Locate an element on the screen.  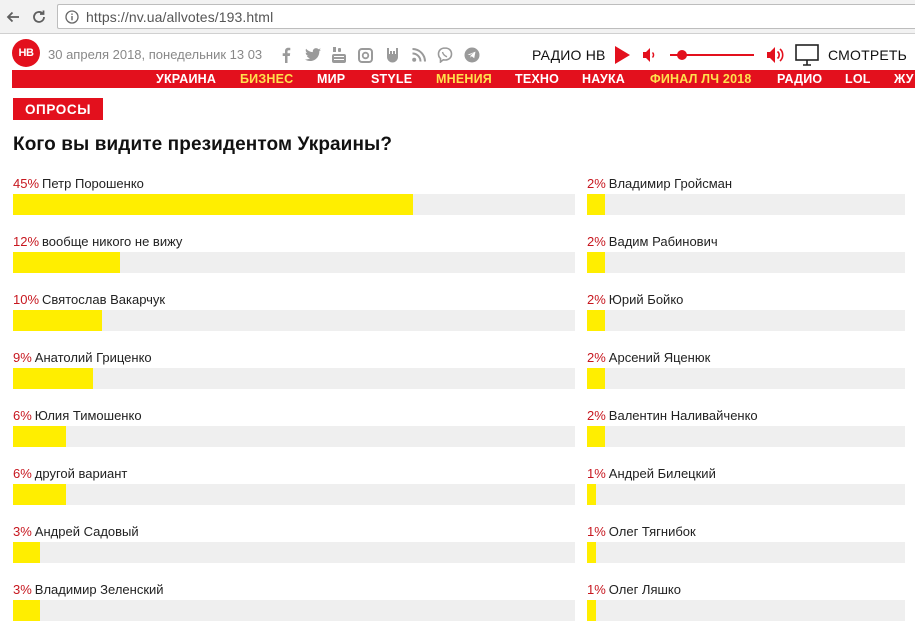
poll-option: 6% другой вариант is located at coordinates (294, 487).